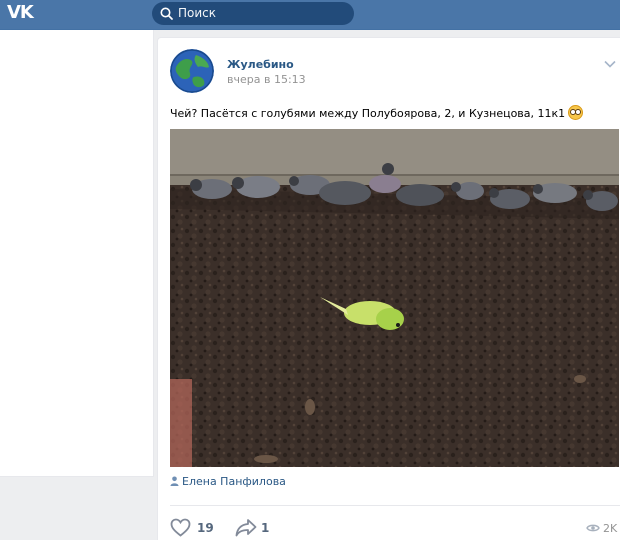 The image size is (620, 540). I want to click on search-icon, so click(166, 13).